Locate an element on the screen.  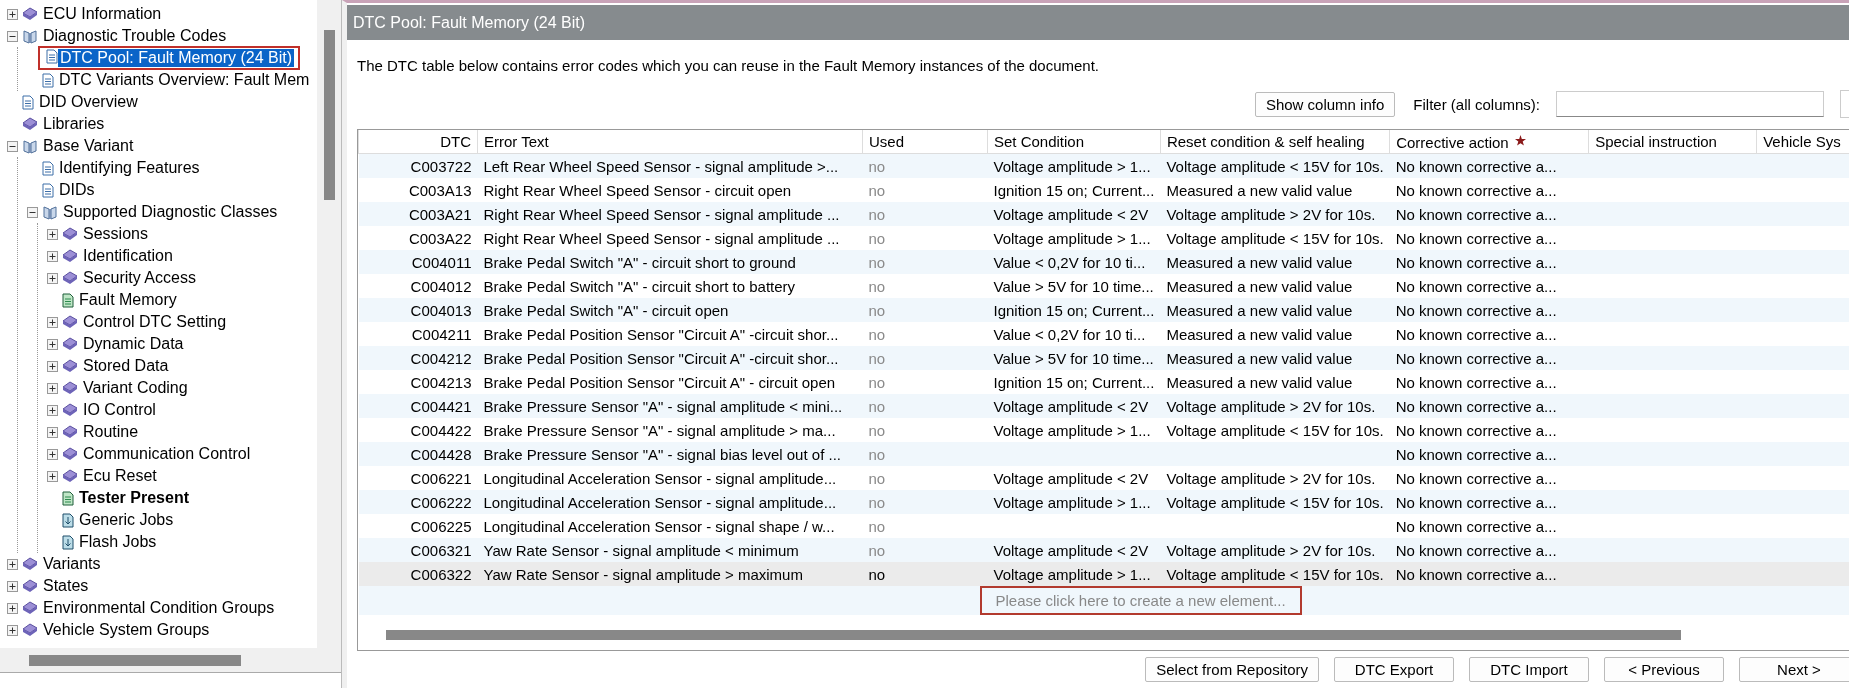
table-cell: Yaw Rate Sensor - signal amplitude > maximum is located at coordinates (643, 574).